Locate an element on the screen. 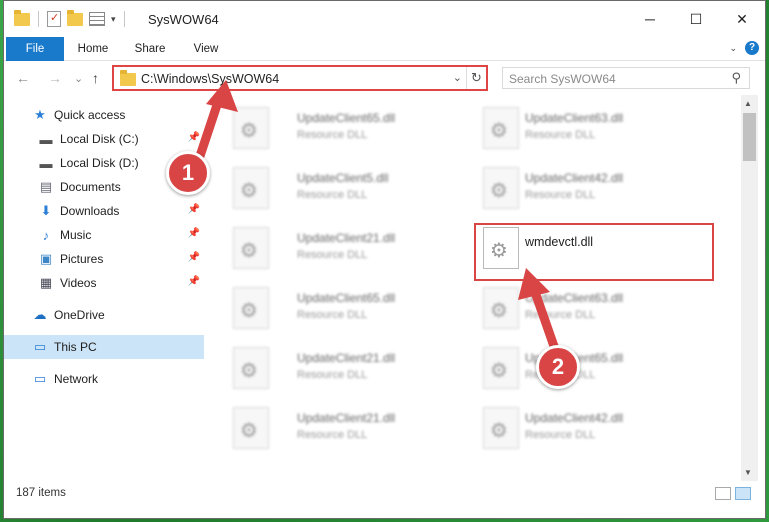 The width and height of the screenshot is (769, 522). tab-home: Home is located at coordinates (93, 49).